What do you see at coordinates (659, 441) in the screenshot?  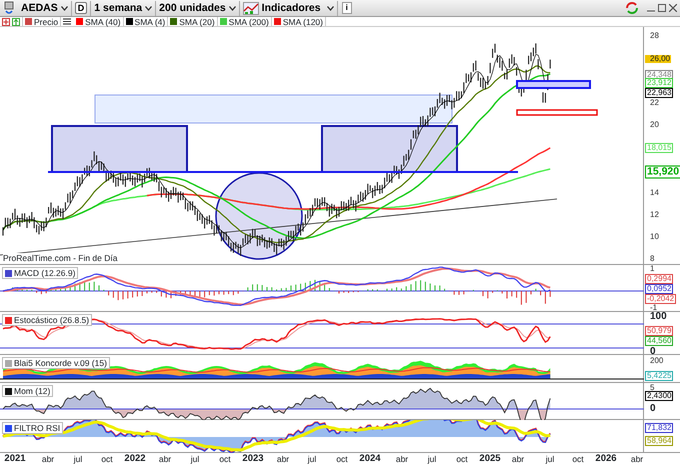 I see `value-label: 58,964` at bounding box center [659, 441].